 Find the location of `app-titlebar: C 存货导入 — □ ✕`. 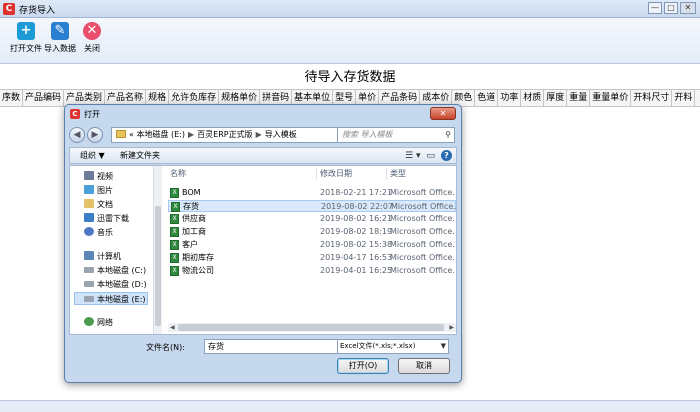

app-titlebar: C 存货导入 — □ ✕ is located at coordinates (350, 9).